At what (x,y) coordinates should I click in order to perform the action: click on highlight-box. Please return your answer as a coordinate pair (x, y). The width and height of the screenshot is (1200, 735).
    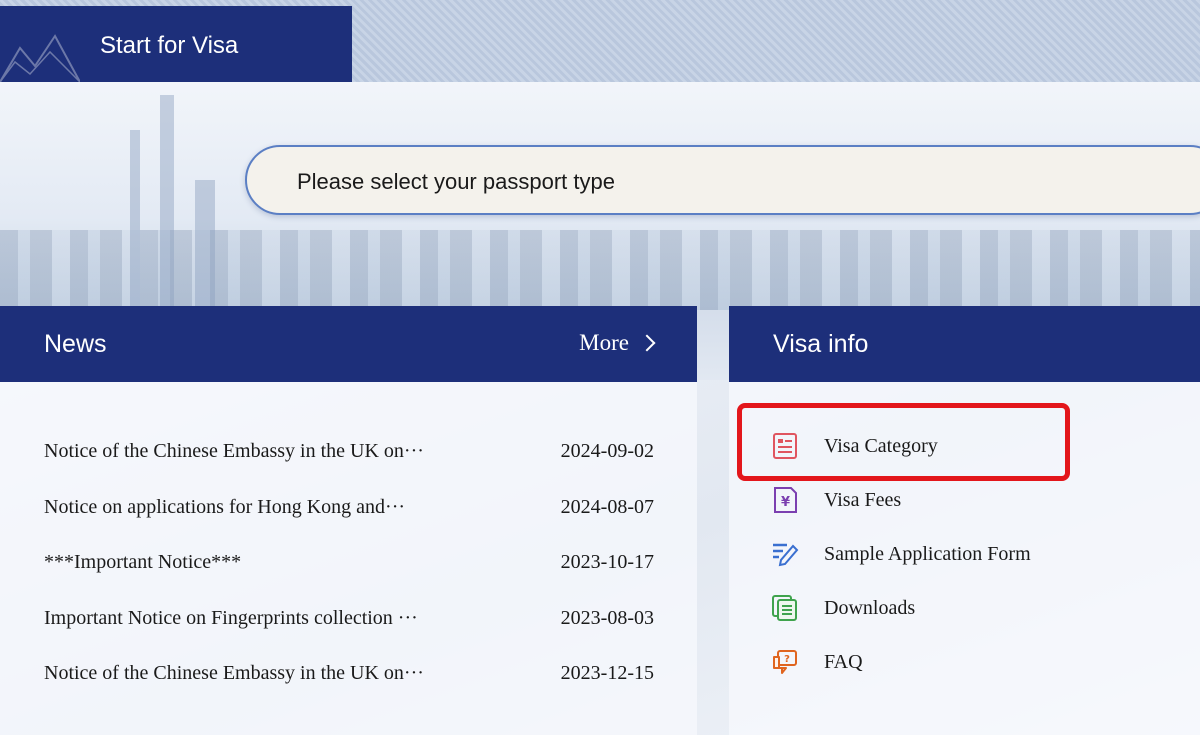
    Looking at the image, I should click on (903, 442).